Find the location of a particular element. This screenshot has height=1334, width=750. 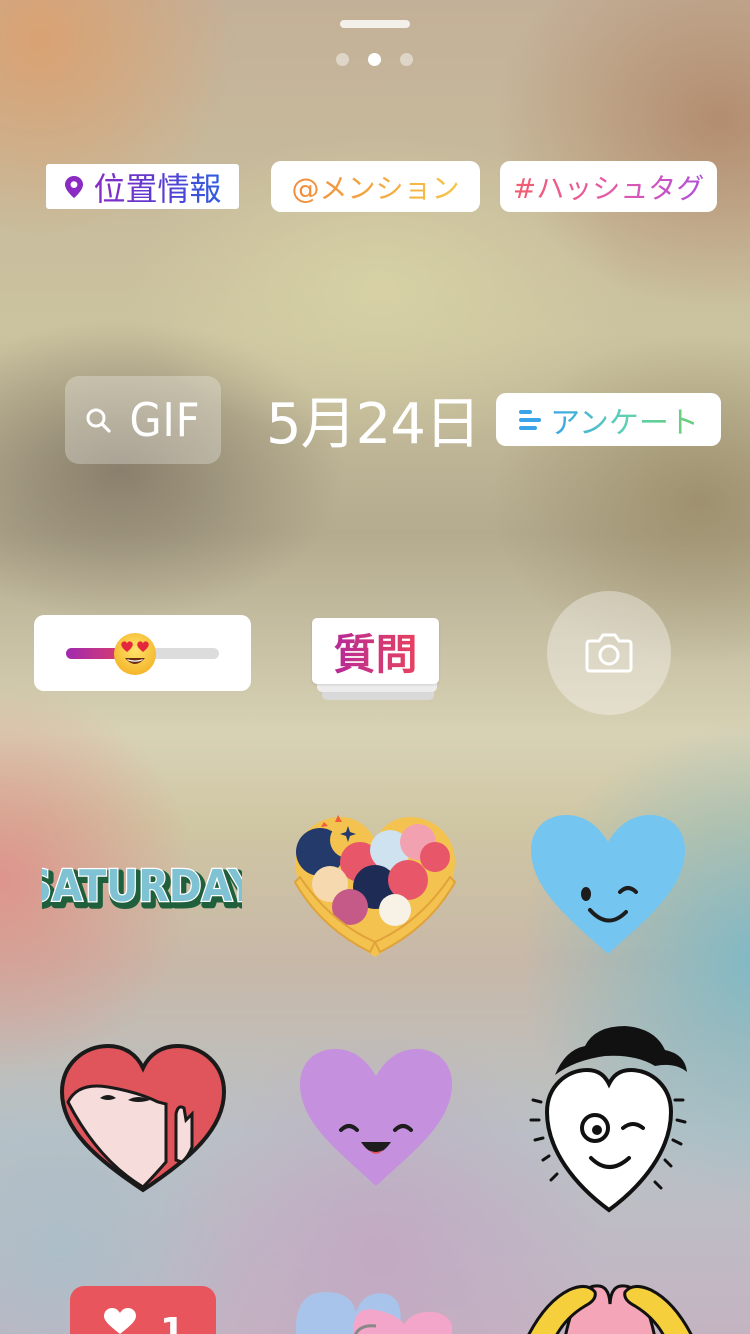

camera-sticker-button is located at coordinates (609, 653).